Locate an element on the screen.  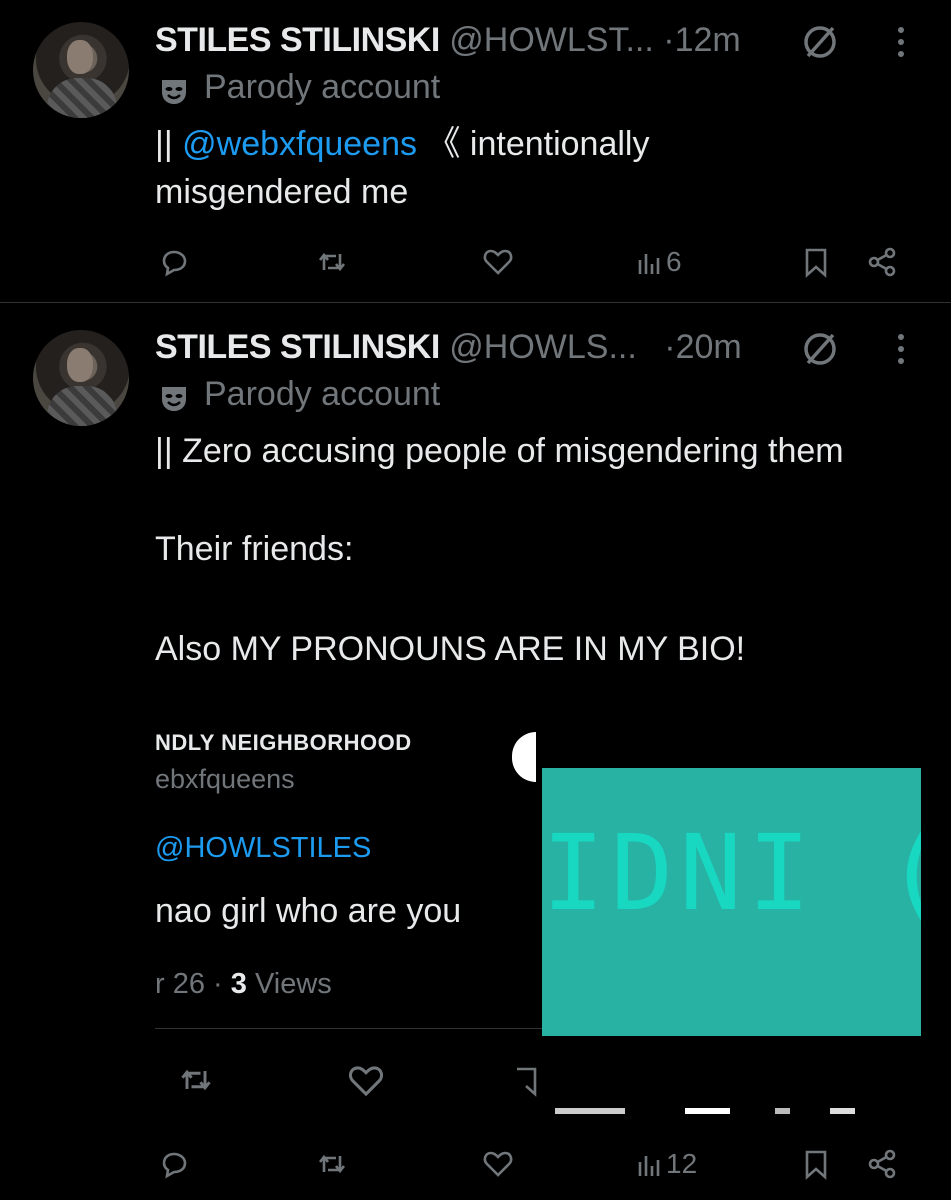
timestamp: ·20m is located at coordinates (702, 347).